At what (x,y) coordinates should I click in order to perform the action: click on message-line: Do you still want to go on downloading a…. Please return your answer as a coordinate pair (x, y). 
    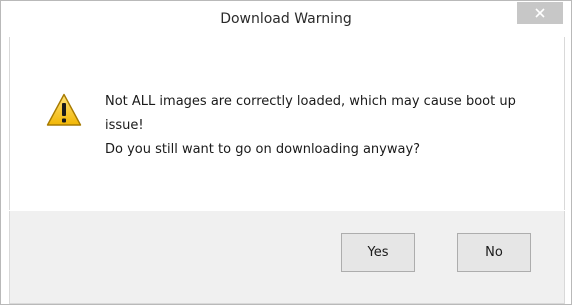
    Looking at the image, I should click on (263, 149).